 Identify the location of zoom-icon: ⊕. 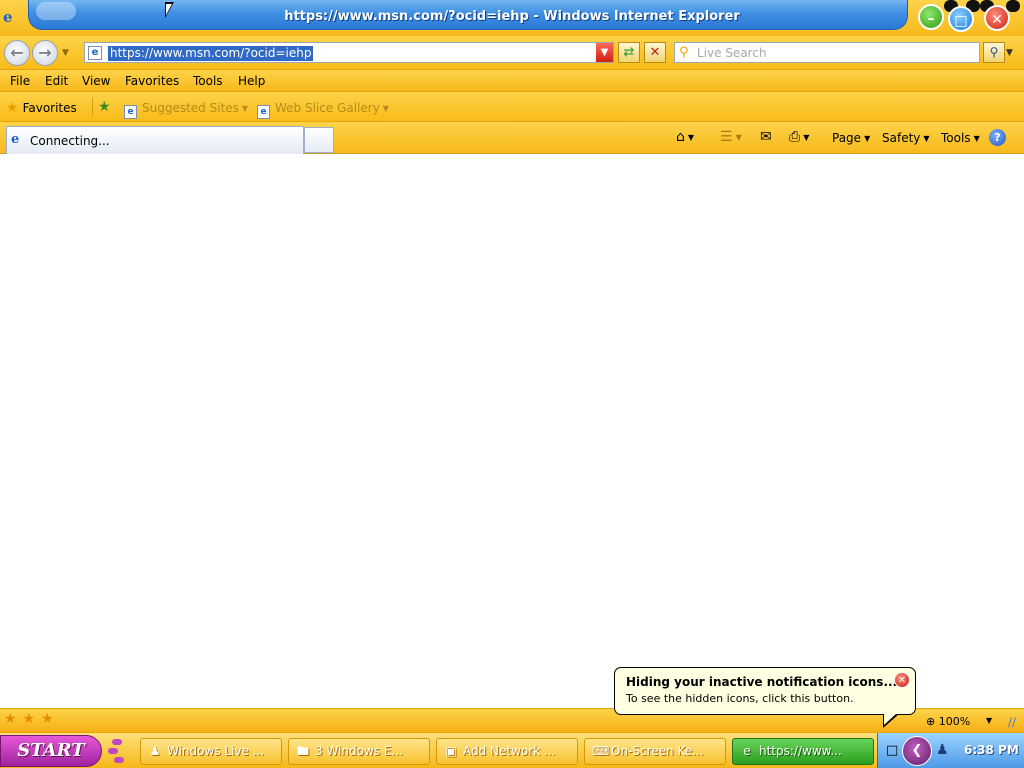
(932, 721).